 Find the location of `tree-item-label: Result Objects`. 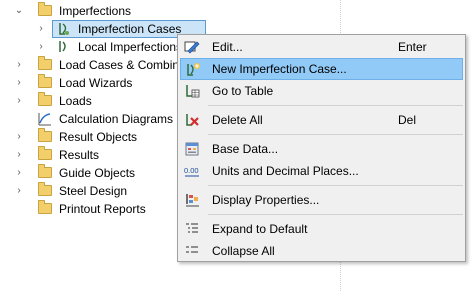

tree-item-label: Result Objects is located at coordinates (98, 137).